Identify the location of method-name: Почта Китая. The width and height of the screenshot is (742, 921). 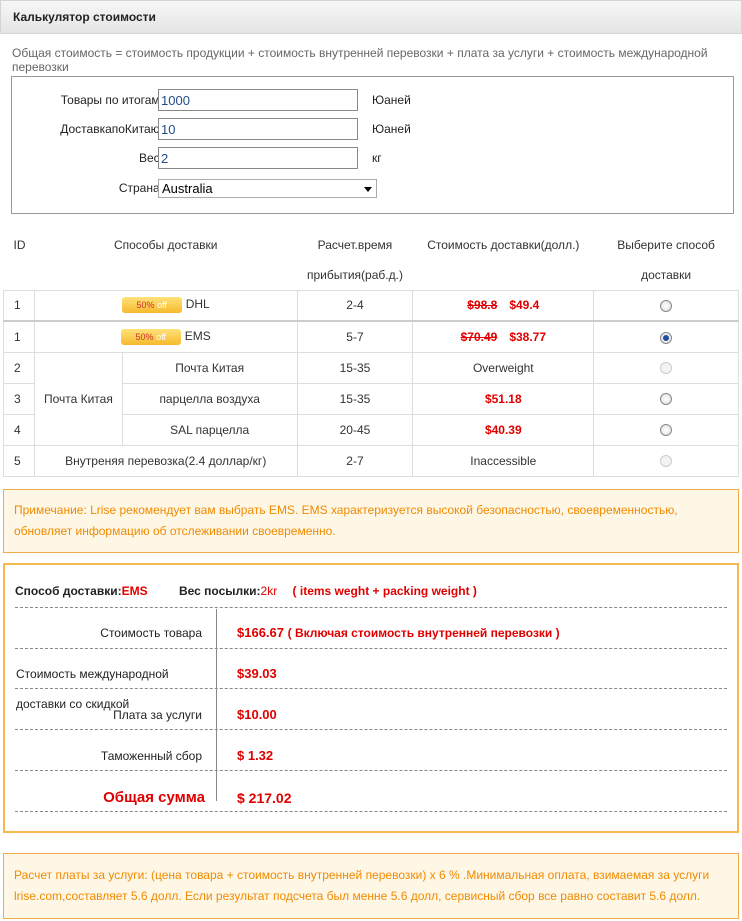
(209, 367).